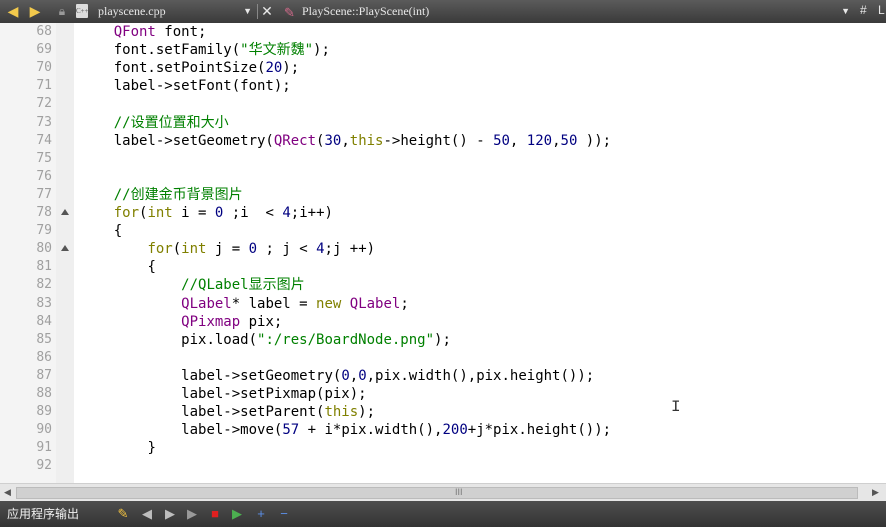 The height and width of the screenshot is (527, 886). Describe the element at coordinates (134, 32) in the screenshot. I see `code-token: QFont` at that location.